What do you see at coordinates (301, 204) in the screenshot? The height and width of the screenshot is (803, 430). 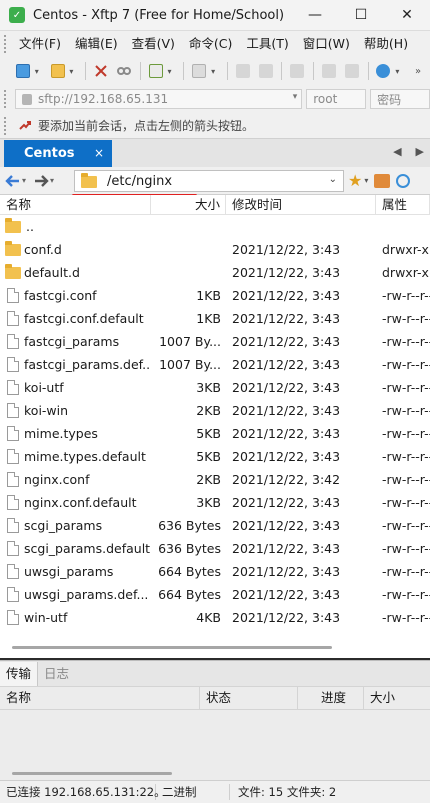 I see `column-header-modified: 修改时间` at bounding box center [301, 204].